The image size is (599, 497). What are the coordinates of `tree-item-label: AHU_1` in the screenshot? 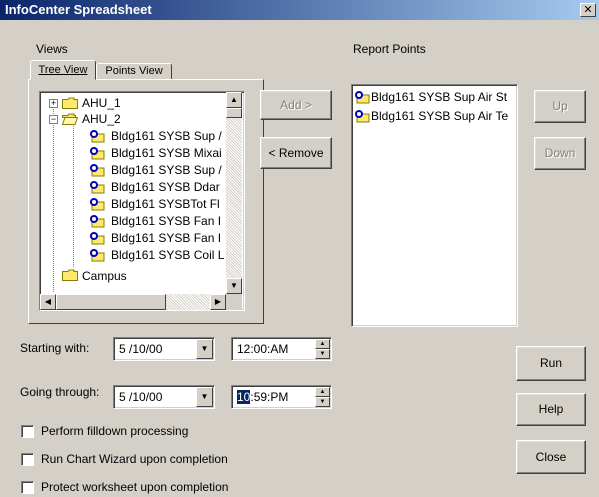 It's located at (101, 103).